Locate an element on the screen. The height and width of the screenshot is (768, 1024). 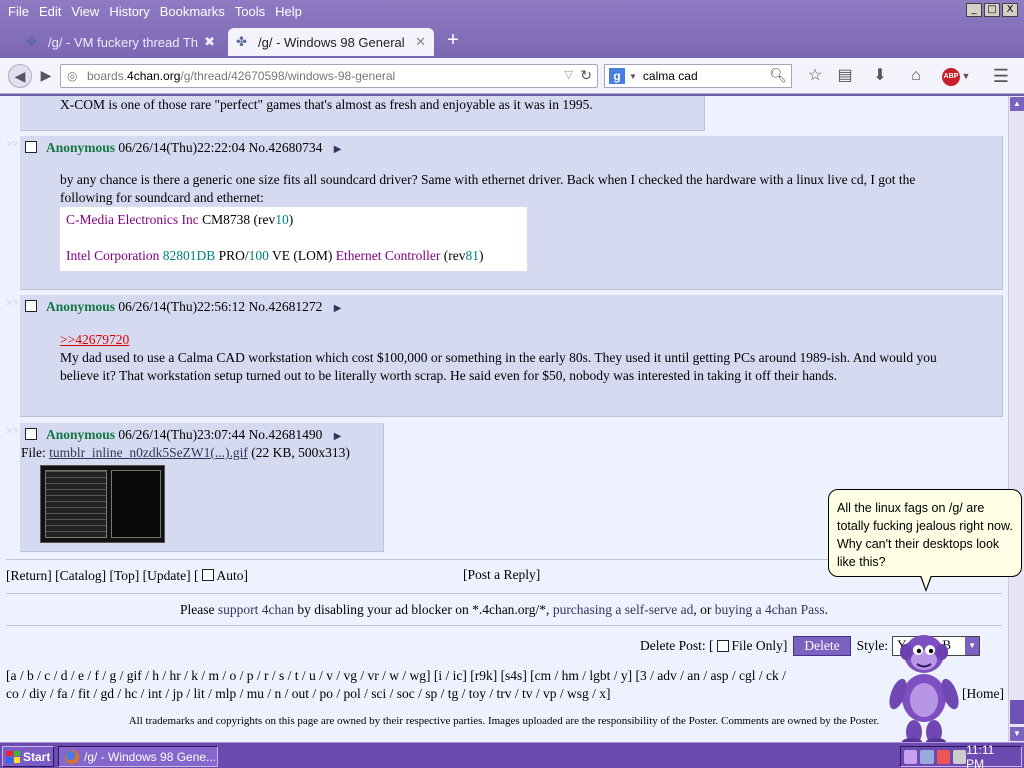
file-only-checkbox is located at coordinates (722, 646).